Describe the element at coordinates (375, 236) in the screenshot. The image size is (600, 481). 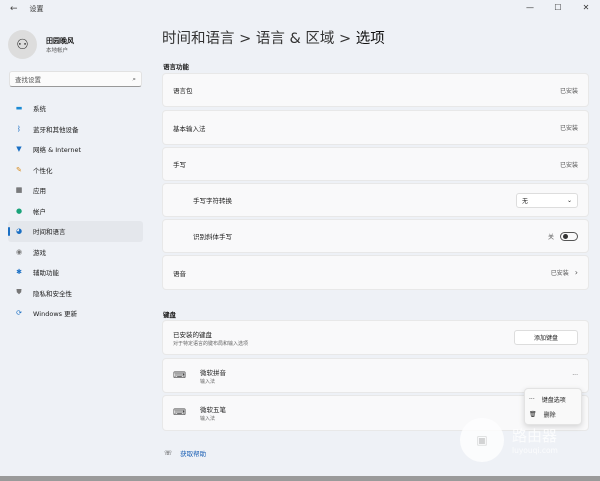
I see `italic-handwriting-row: 识别斜体手写 关` at that location.